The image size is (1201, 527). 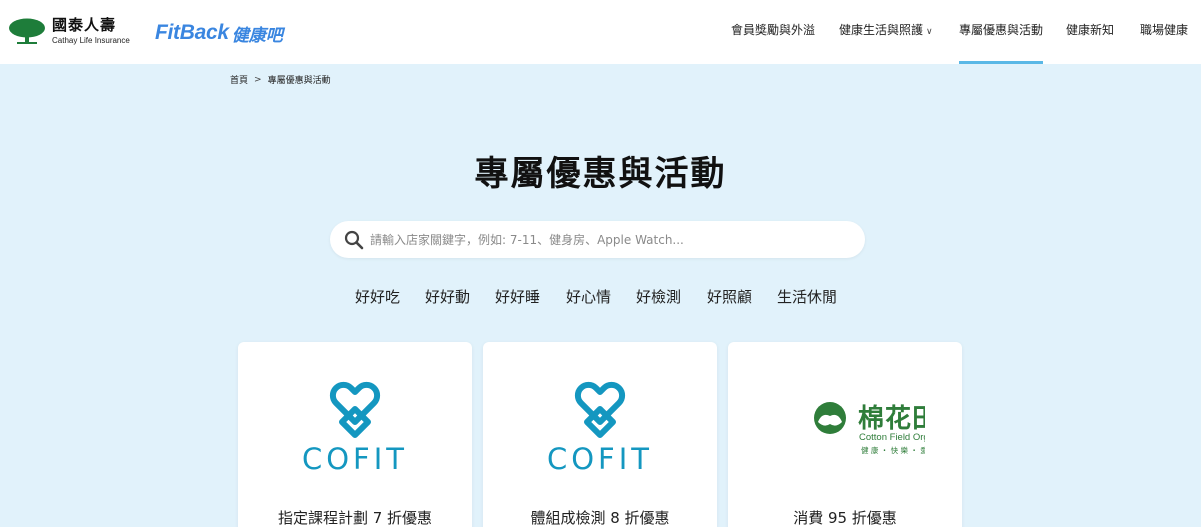 I want to click on category-tab-good-exercise: 好好動, so click(x=447, y=296).